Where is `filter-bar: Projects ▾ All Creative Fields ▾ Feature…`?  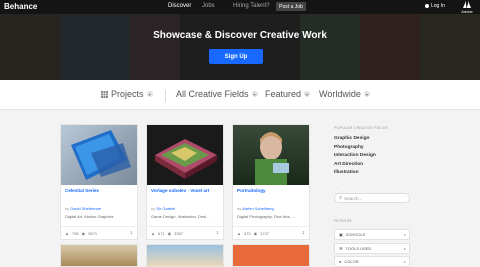 filter-bar: Projects ▾ All Creative Fields ▾ Feature… is located at coordinates (240, 95).